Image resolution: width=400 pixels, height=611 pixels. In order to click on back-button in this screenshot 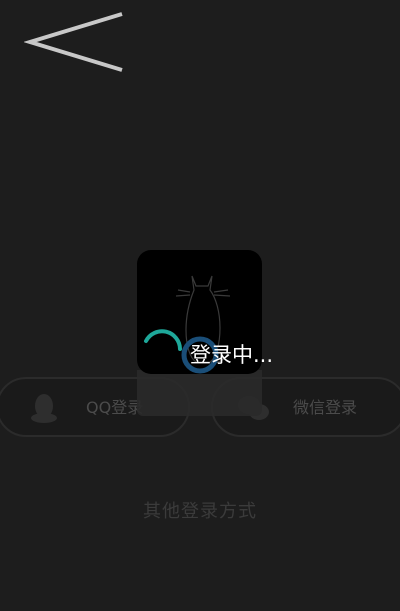, I will do `click(75, 43)`.